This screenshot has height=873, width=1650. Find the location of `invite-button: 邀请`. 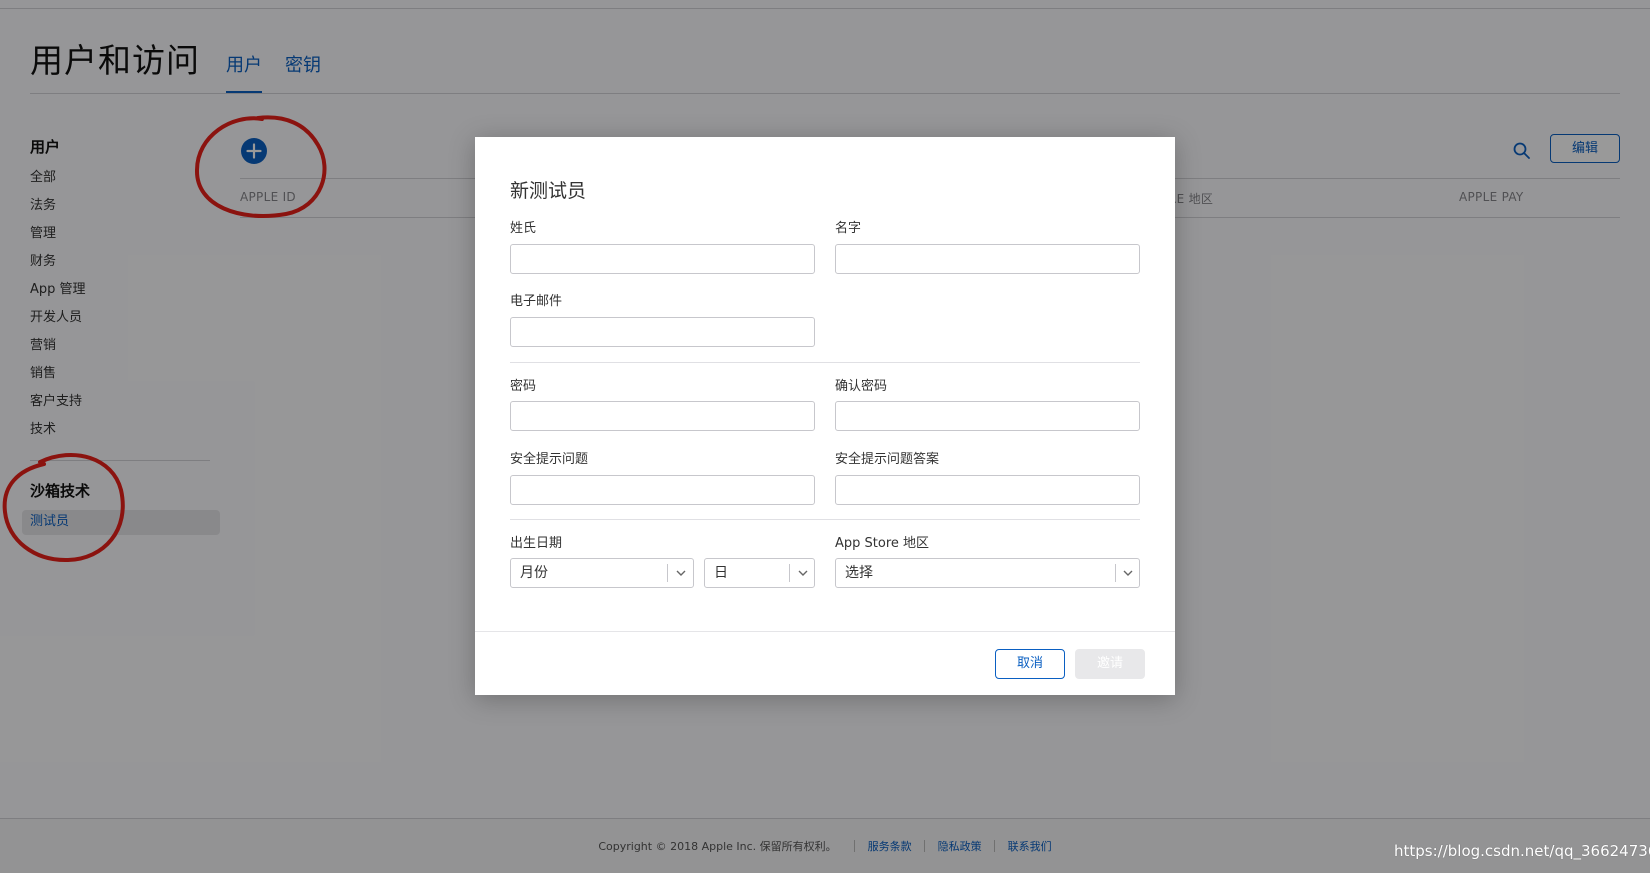

invite-button: 邀请 is located at coordinates (1110, 664).